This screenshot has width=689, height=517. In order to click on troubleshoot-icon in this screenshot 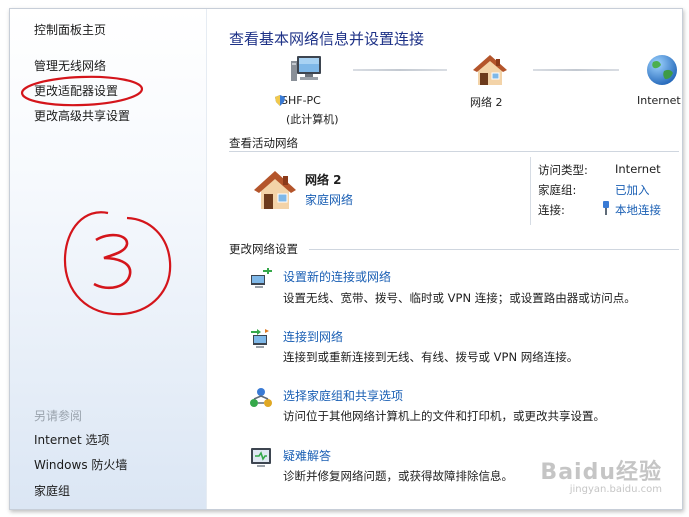, I will do `click(261, 457)`.